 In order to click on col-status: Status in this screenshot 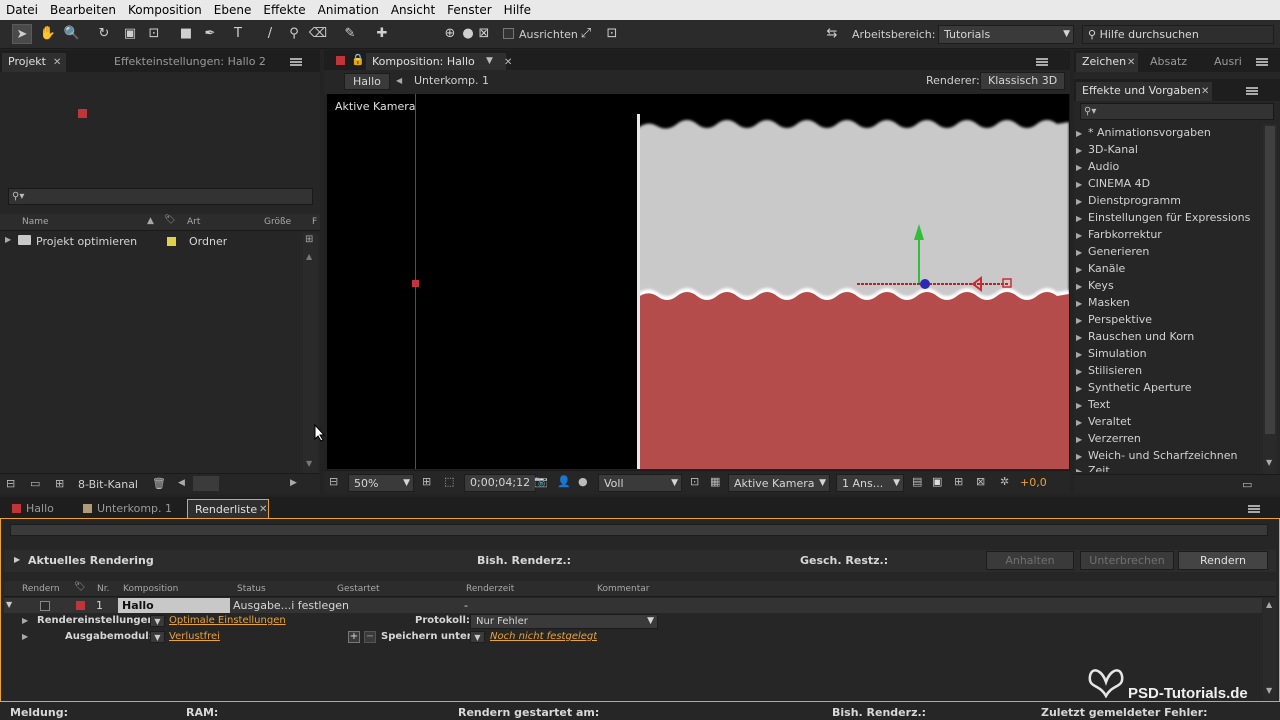, I will do `click(251, 589)`.